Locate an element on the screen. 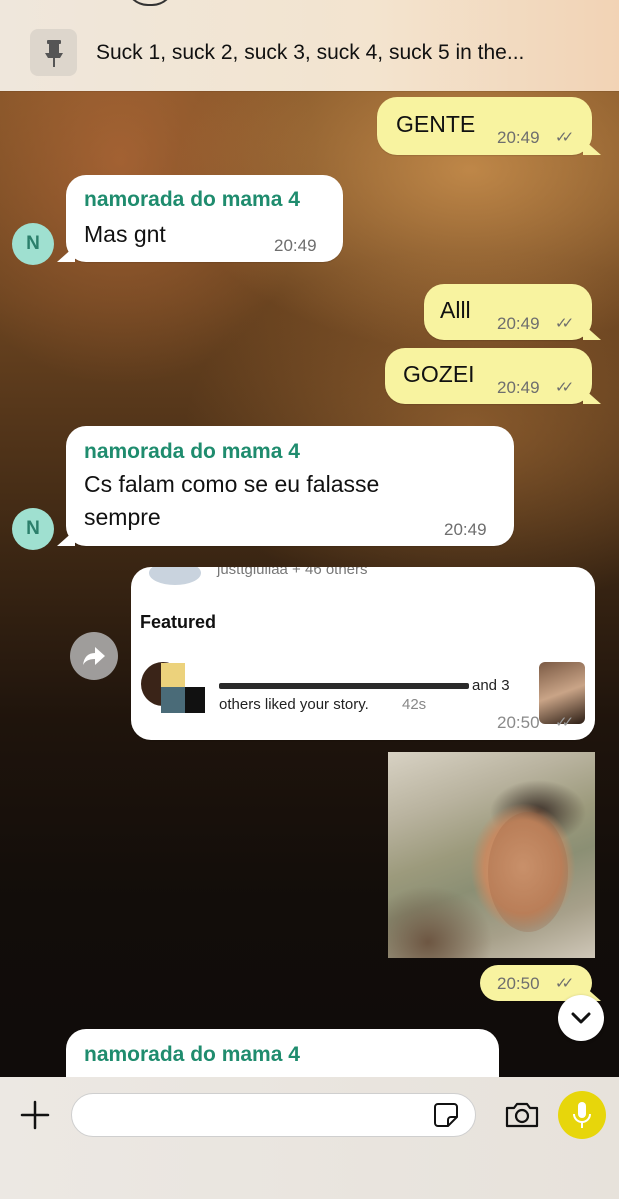 The height and width of the screenshot is (1199, 619). message-text-line-1: Cs falam como se eu falasse is located at coordinates (232, 484).